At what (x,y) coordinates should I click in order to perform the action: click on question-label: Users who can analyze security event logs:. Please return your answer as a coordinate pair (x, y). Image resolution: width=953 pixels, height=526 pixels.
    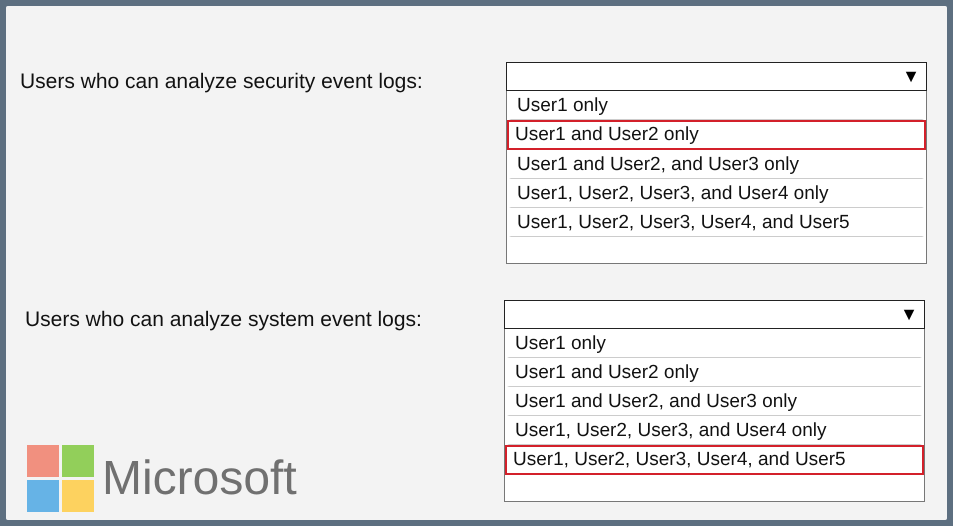
    Looking at the image, I should click on (221, 81).